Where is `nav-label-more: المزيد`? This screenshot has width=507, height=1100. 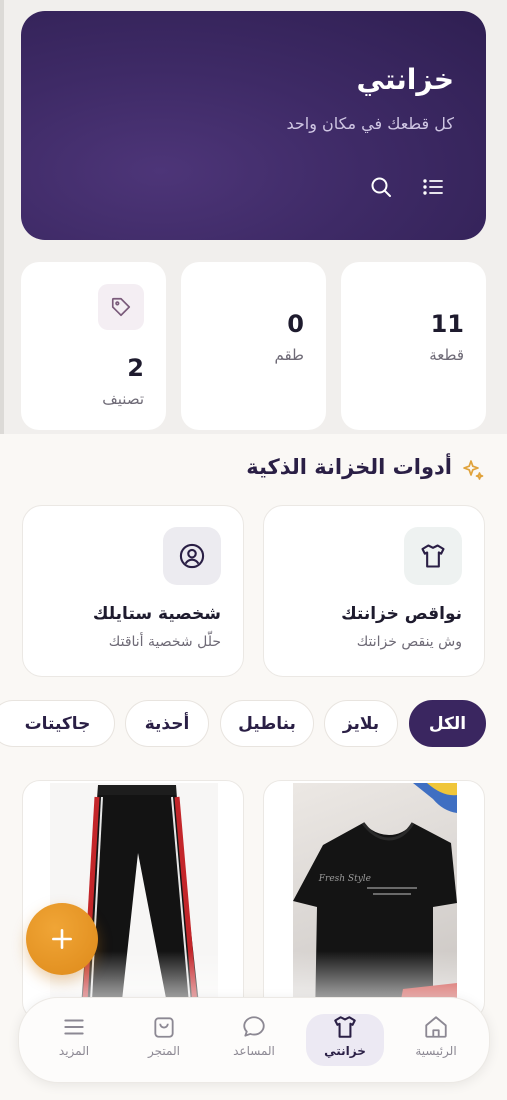 nav-label-more: المزيد is located at coordinates (74, 1051).